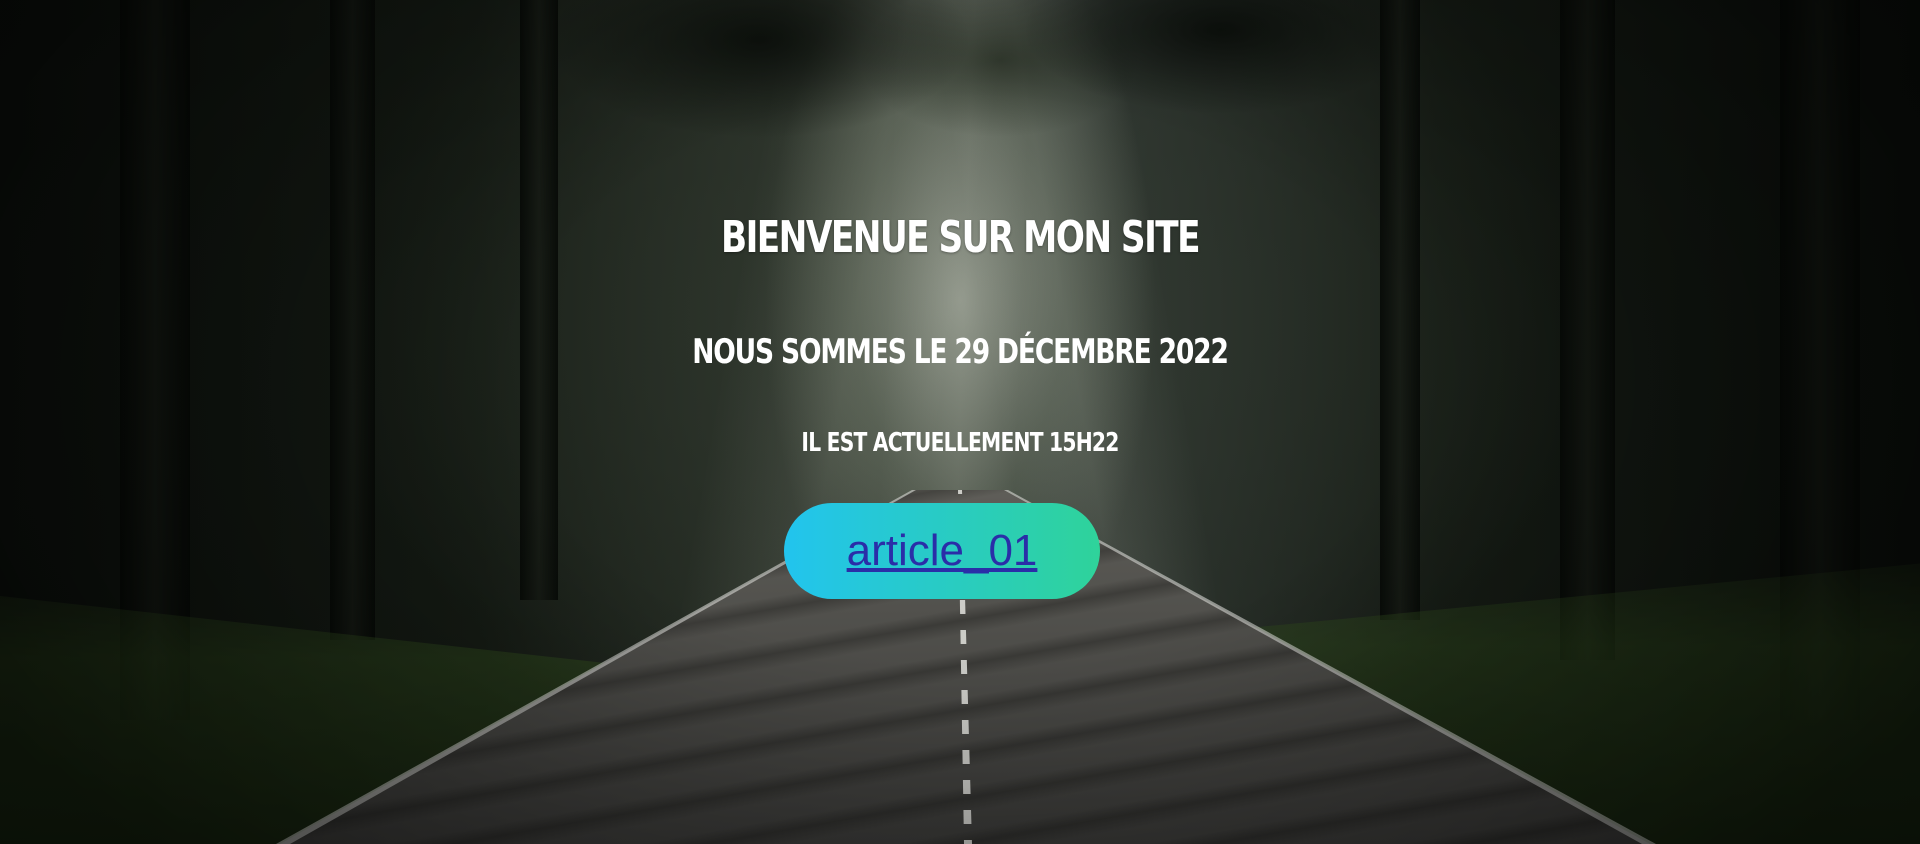 The width and height of the screenshot is (1920, 844). Describe the element at coordinates (960, 443) in the screenshot. I see `time-text: Il est actuellement 15h22` at that location.